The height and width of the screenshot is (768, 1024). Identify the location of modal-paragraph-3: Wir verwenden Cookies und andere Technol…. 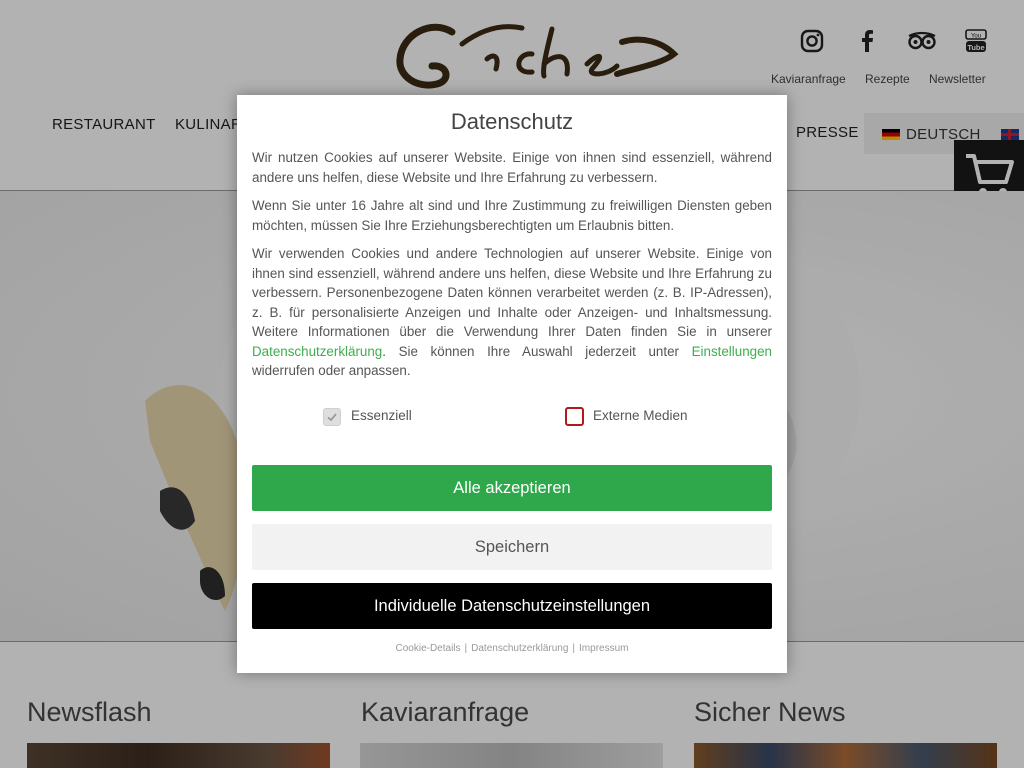
(512, 312).